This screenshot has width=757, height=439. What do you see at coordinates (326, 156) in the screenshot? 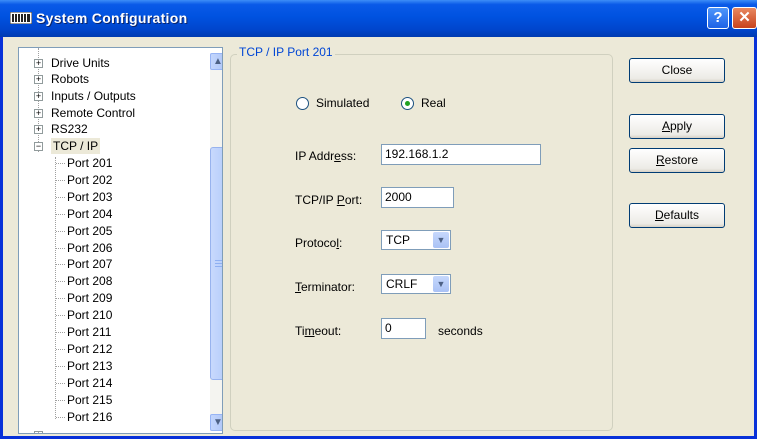
I see `ip-address-label: IP Address:` at bounding box center [326, 156].